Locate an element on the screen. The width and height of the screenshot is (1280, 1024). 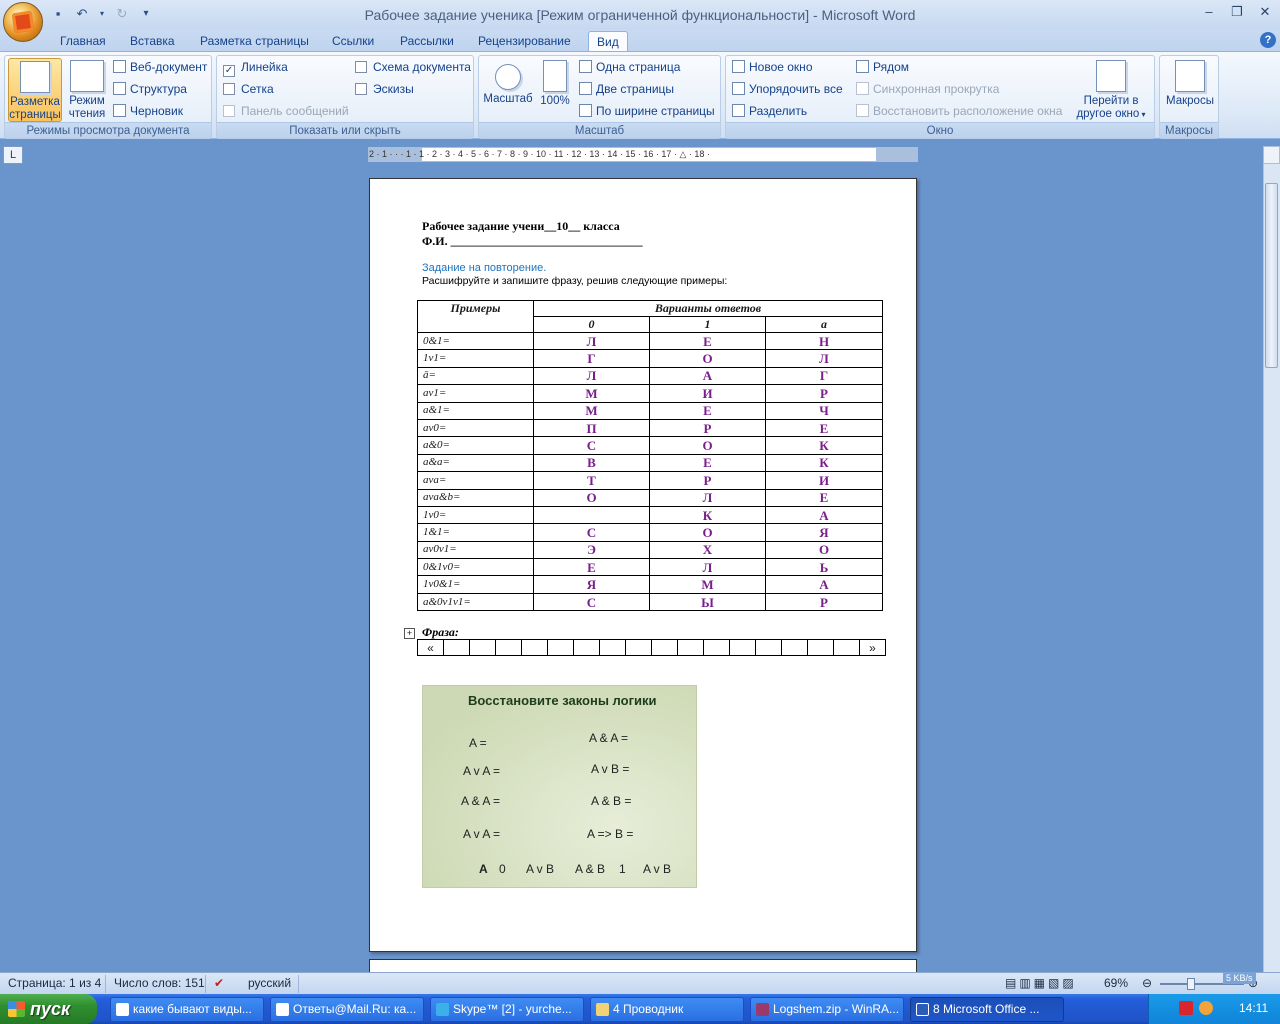
table-row: 0&1v0= Е Л Ь is located at coordinates (650, 567).